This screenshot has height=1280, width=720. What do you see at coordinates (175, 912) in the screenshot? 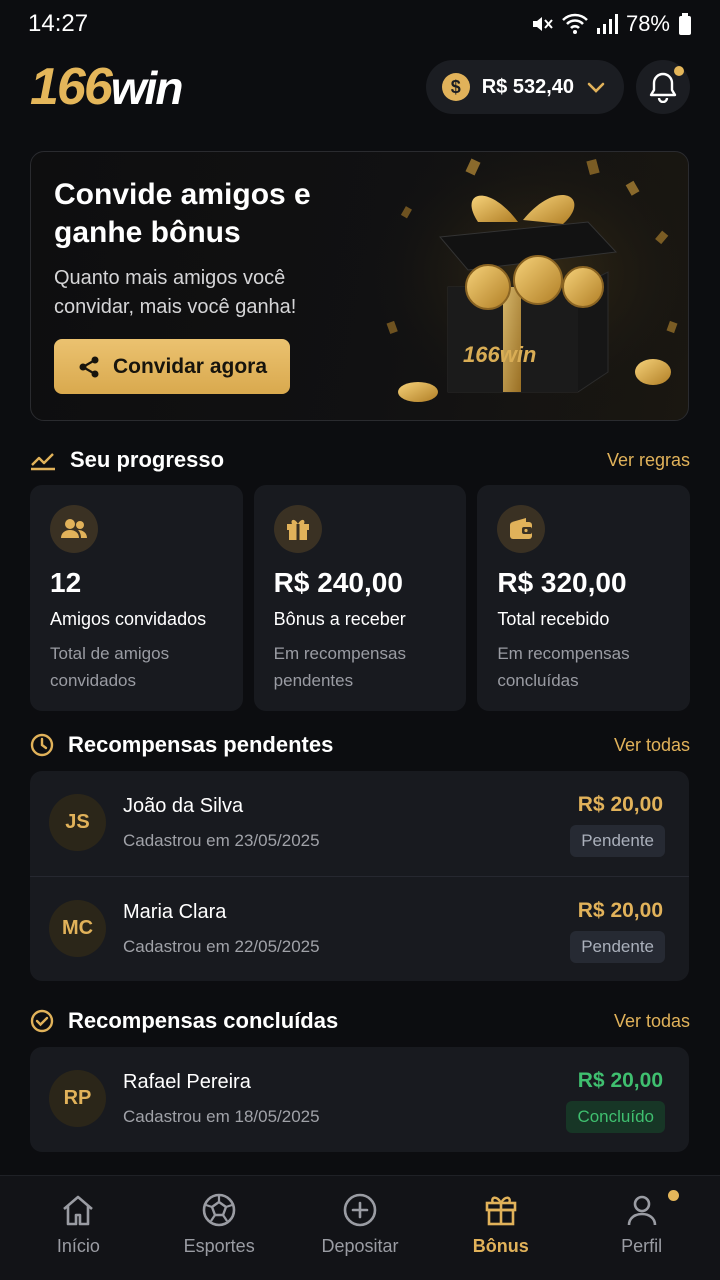
I see `friend-name: Maria Clara` at bounding box center [175, 912].